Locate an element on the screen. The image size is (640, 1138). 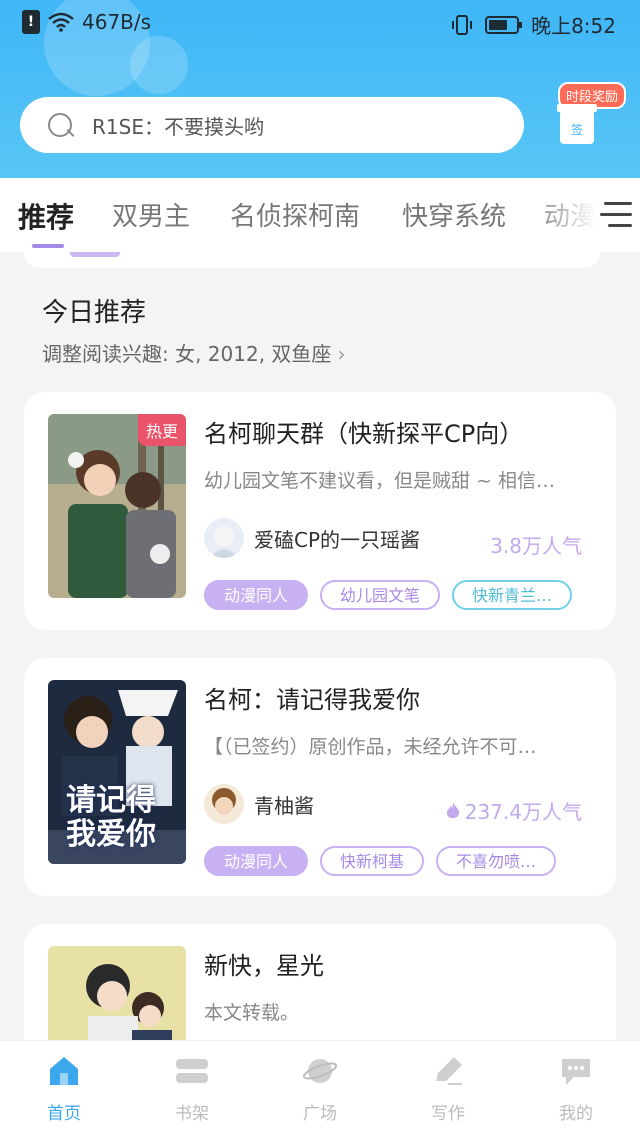
cover-title-text: 请记得我爱你 is located at coordinates (111, 817).